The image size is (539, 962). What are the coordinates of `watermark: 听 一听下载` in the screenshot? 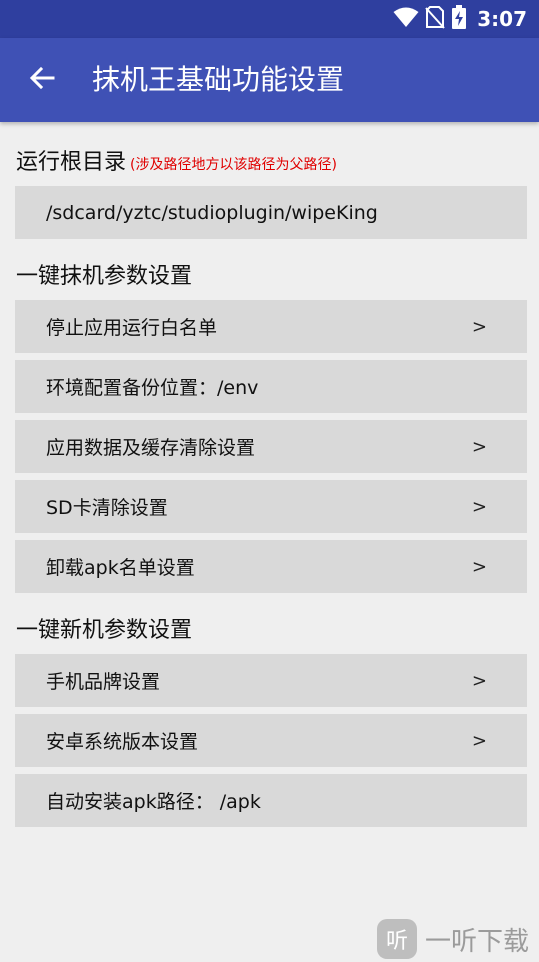 It's located at (458, 939).